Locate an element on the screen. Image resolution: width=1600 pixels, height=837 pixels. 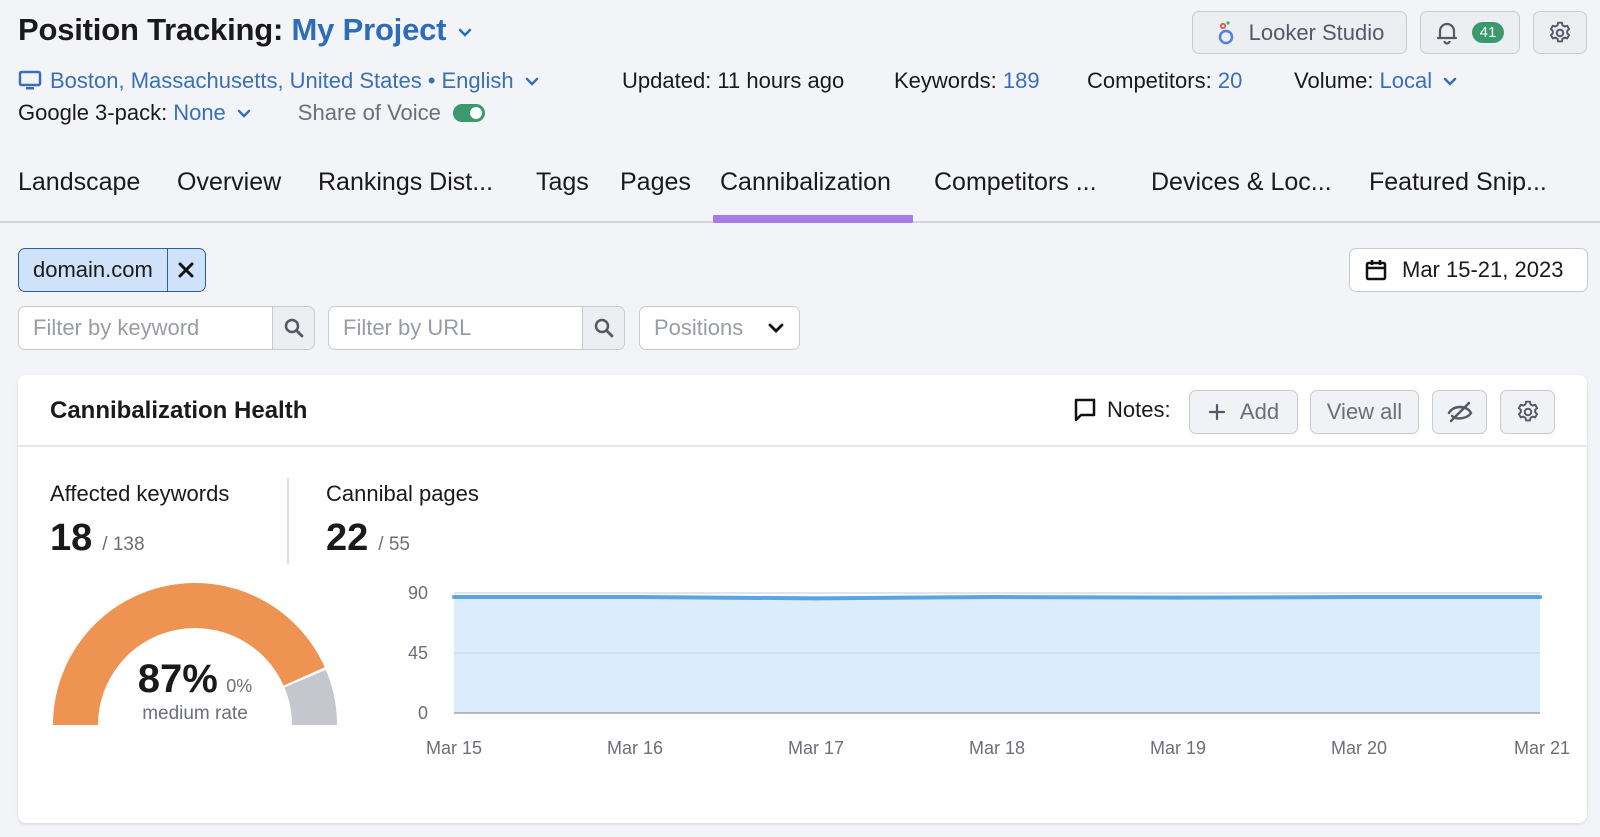
looker-studio-label: Looker Studio is located at coordinates (1316, 32).